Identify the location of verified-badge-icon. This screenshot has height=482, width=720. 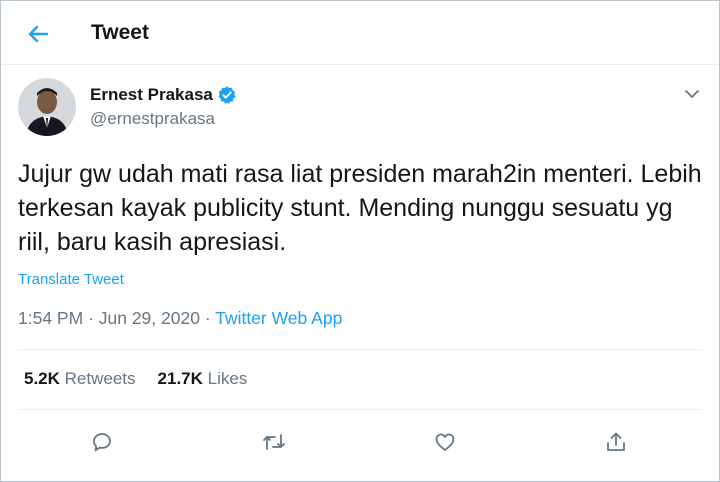
(227, 95).